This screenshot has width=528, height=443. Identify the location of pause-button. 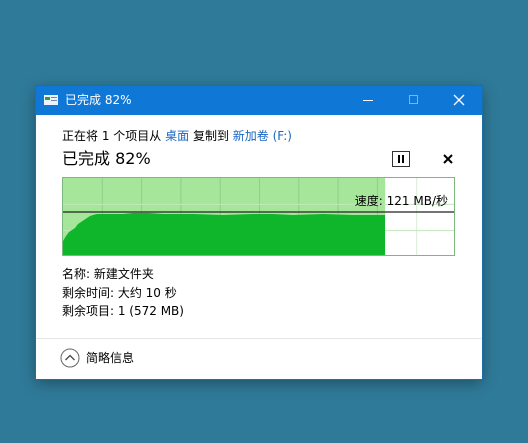
(401, 159).